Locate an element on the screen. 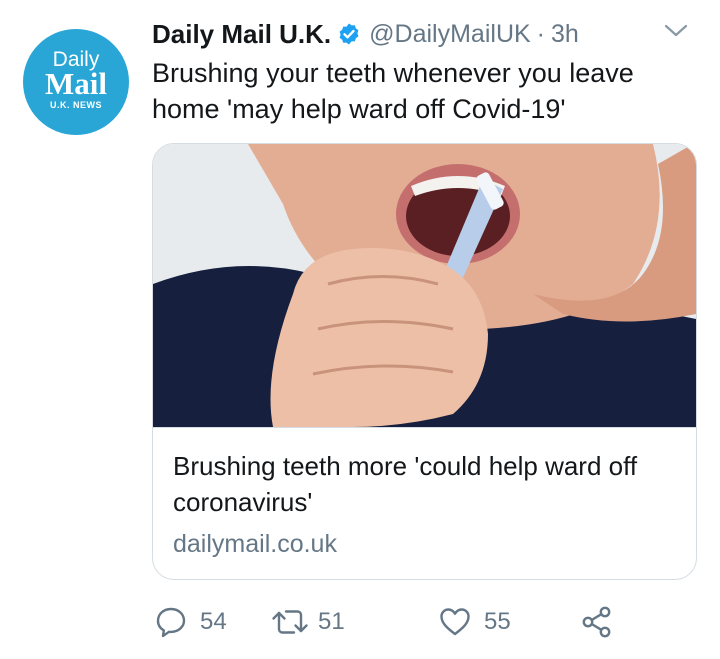  avatar-logo-mail: Mail is located at coordinates (76, 83).